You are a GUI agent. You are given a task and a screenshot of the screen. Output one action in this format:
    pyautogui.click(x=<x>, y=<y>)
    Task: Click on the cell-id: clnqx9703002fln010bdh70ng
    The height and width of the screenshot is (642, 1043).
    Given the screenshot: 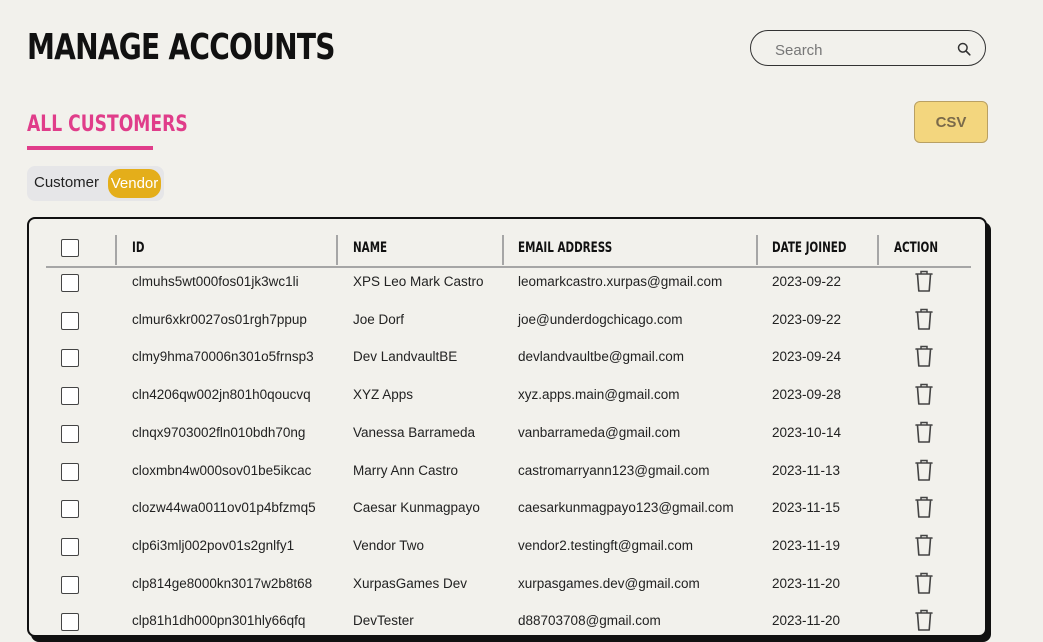 What is the action you would take?
    pyautogui.click(x=219, y=432)
    